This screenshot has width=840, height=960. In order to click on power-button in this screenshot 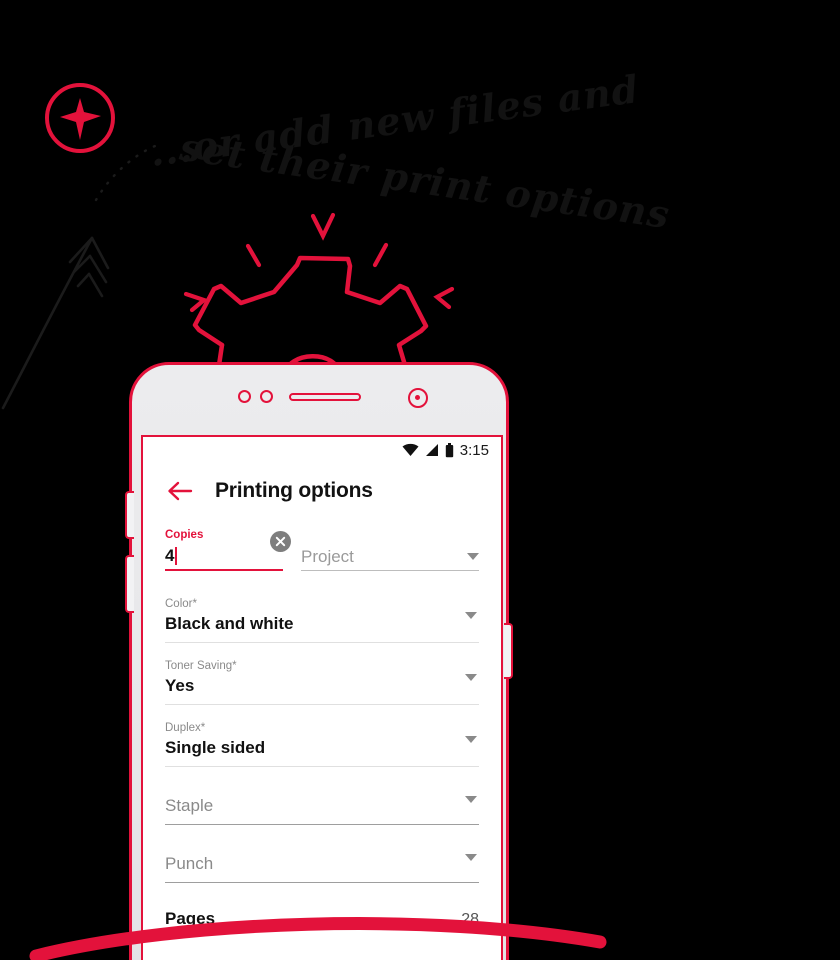, I will do `click(508, 651)`.